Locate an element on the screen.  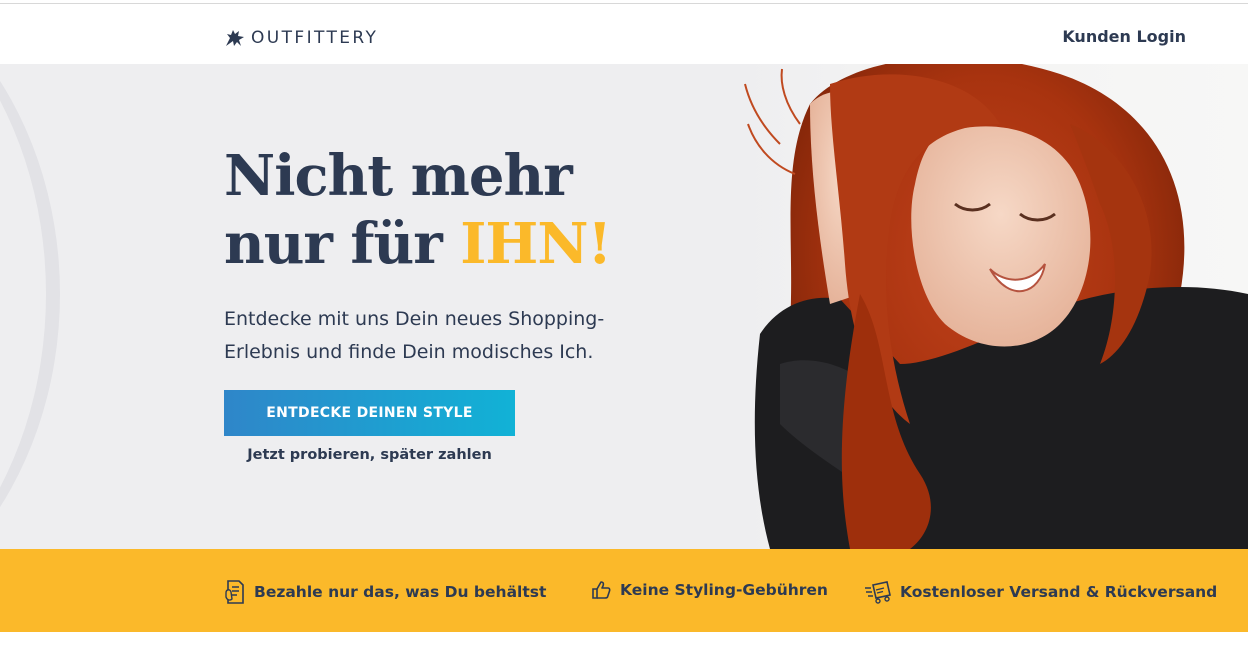
top-divider is located at coordinates (624, 2).